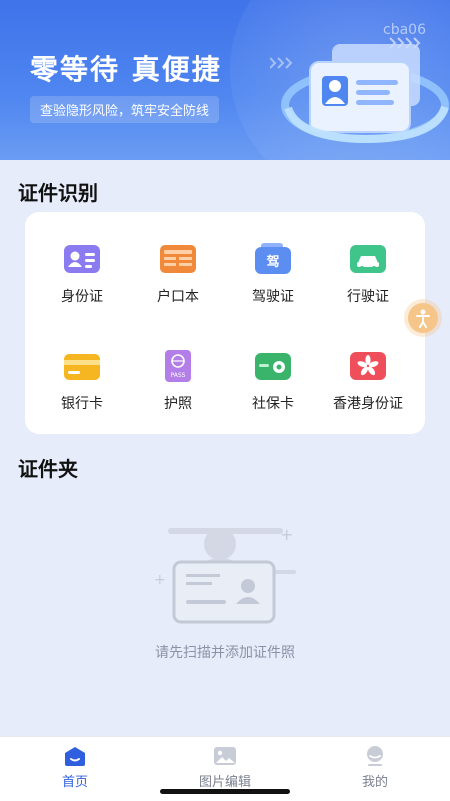 This screenshot has width=450, height=801. Describe the element at coordinates (178, 259) in the screenshot. I see `household-register-icon` at that location.